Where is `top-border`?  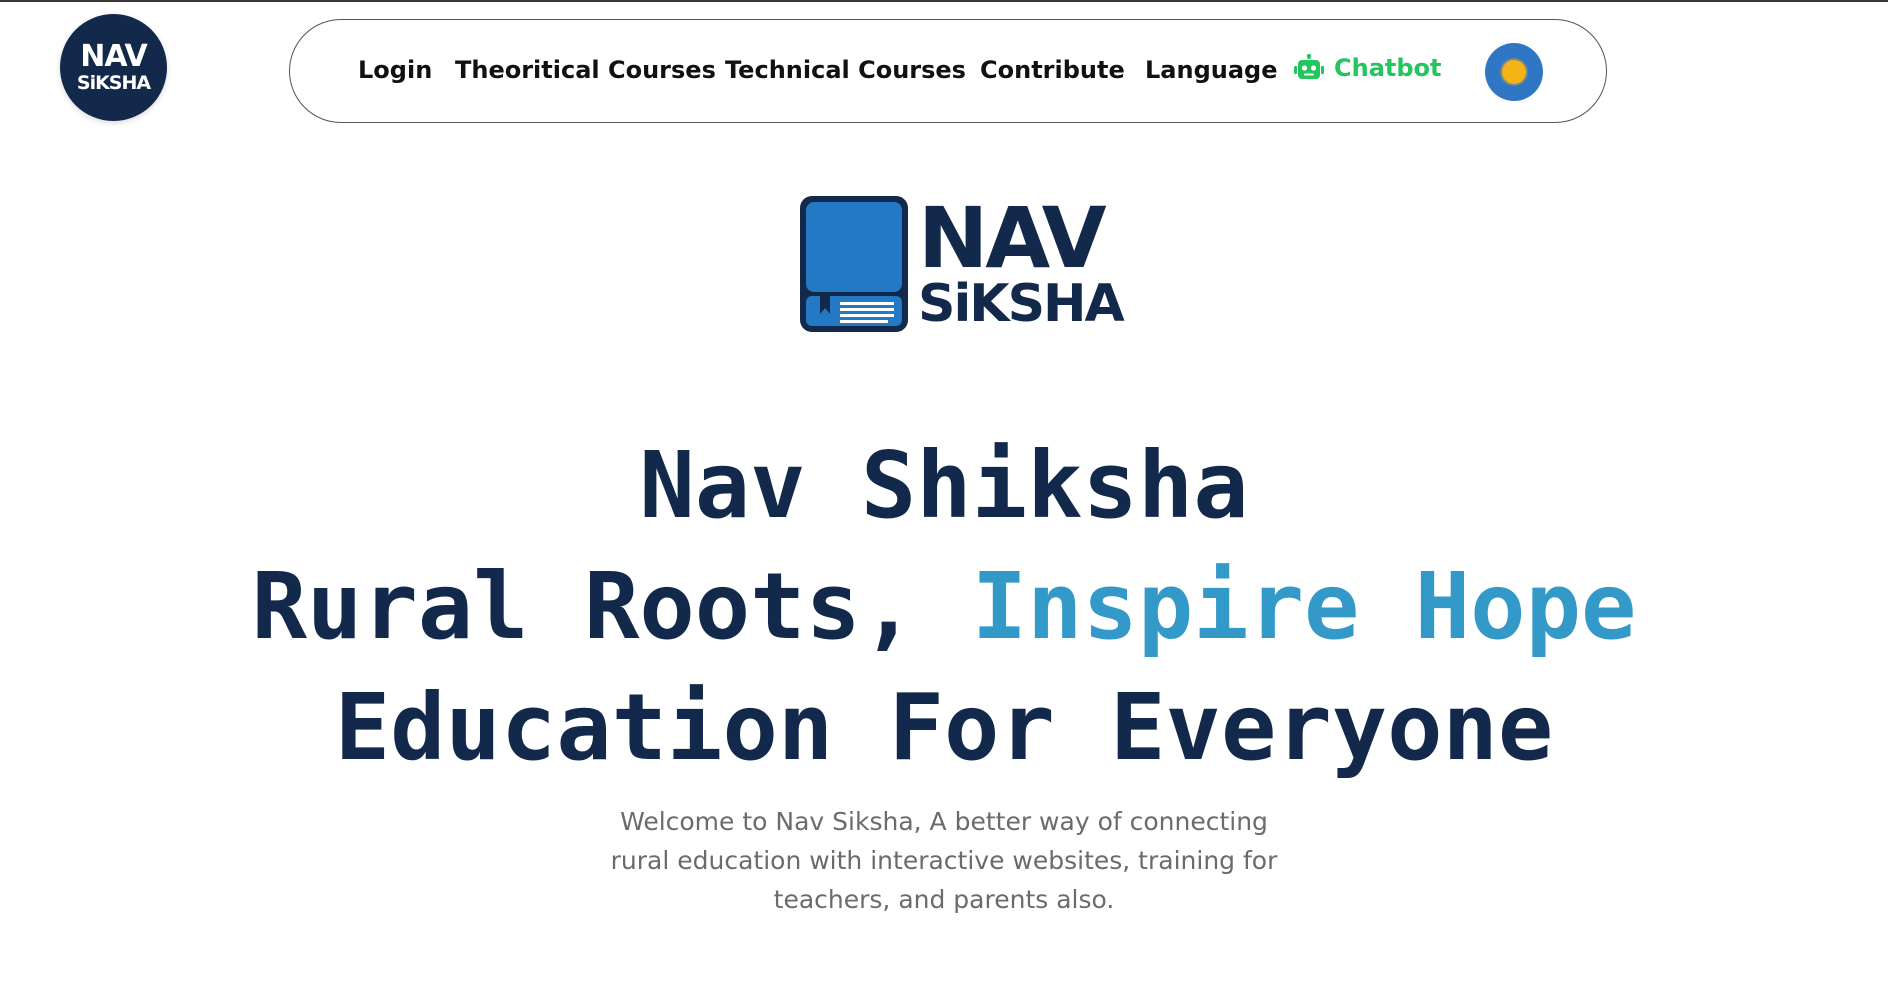
top-border is located at coordinates (944, 1).